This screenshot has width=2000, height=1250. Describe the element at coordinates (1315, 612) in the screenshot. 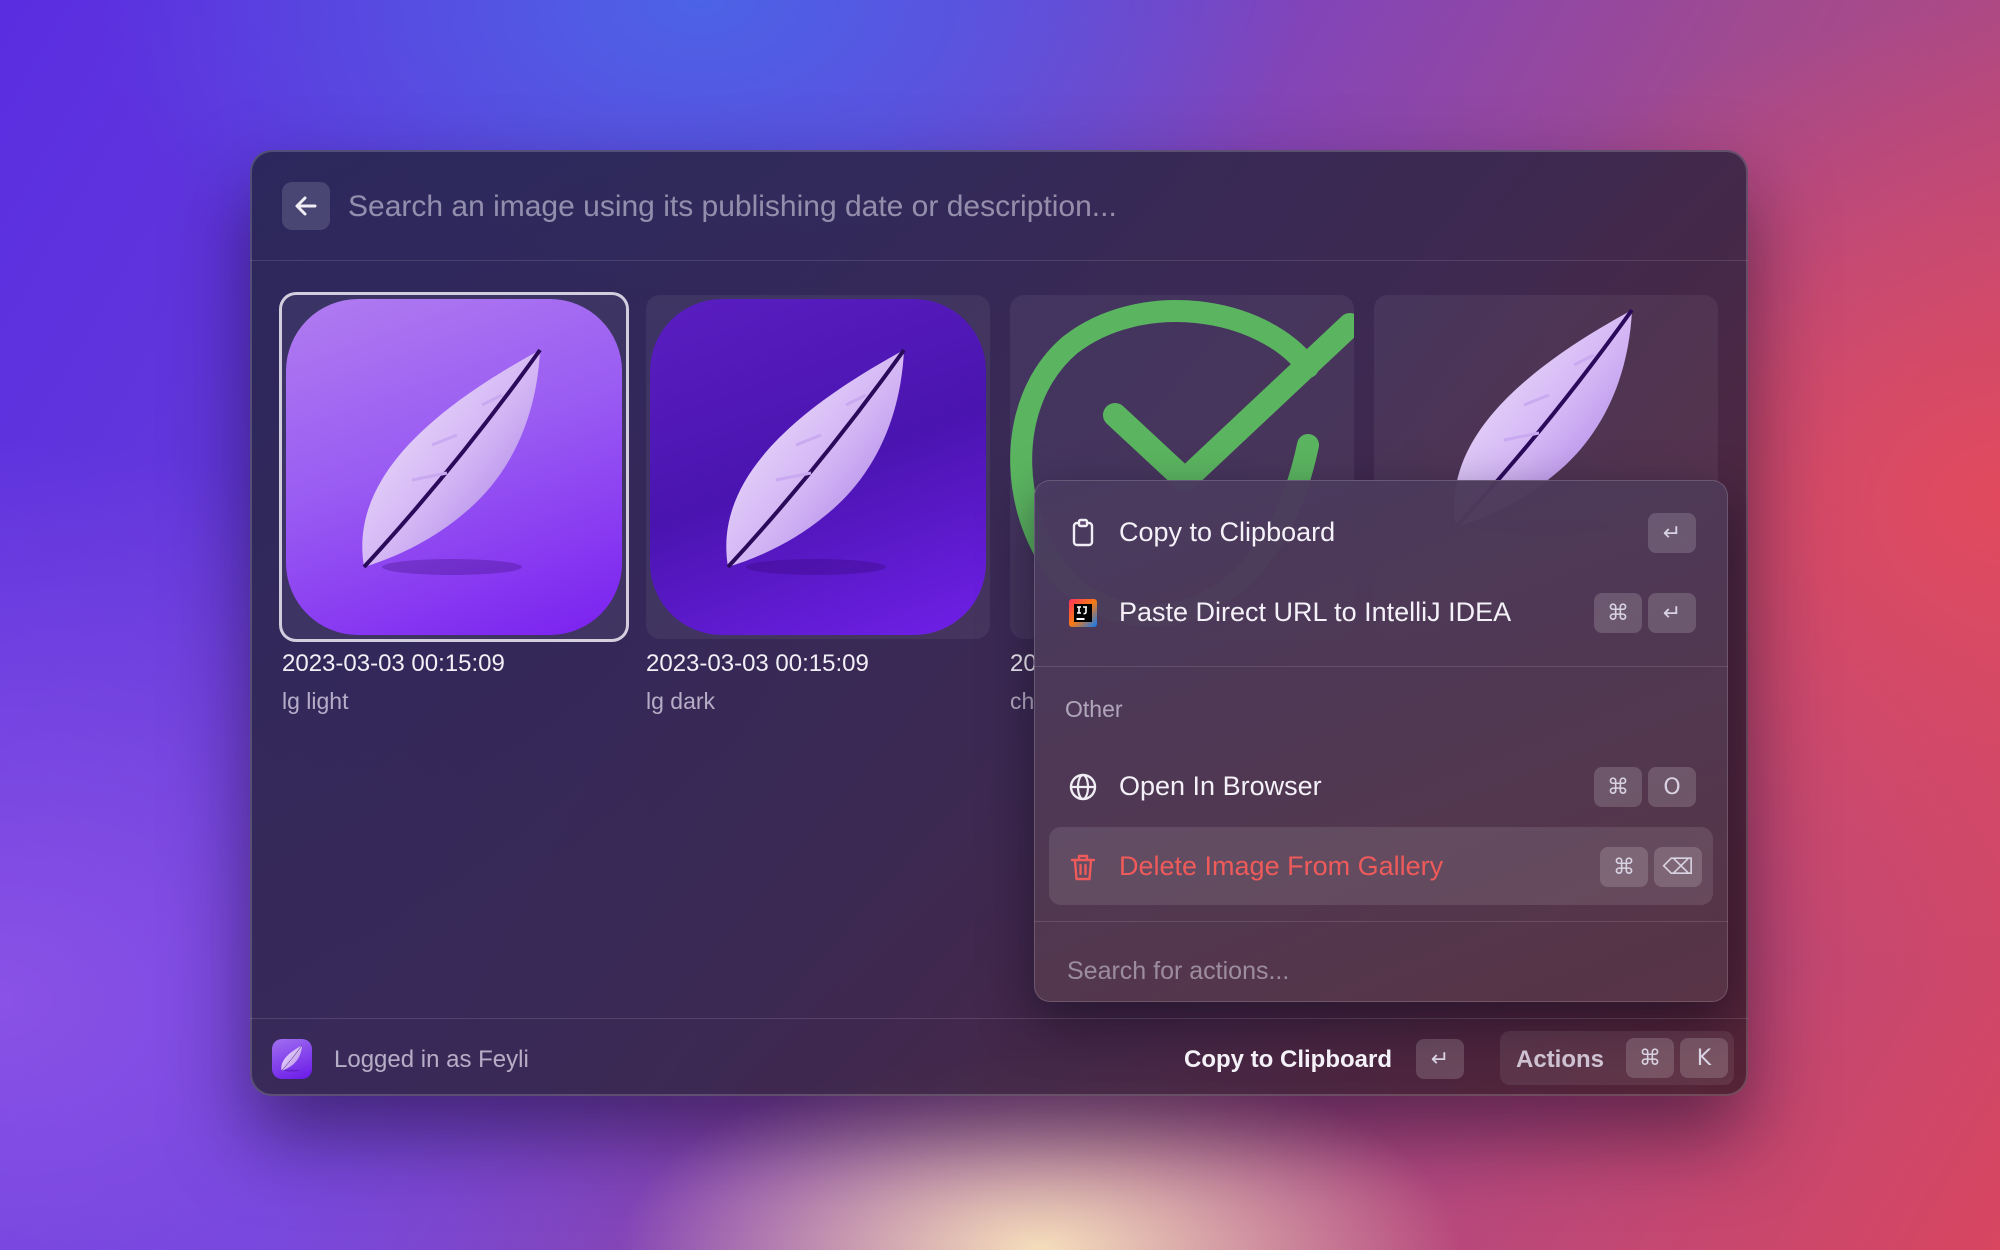

I see `menu-item-label: Paste Direct URL to IntelliJ IDEA` at that location.